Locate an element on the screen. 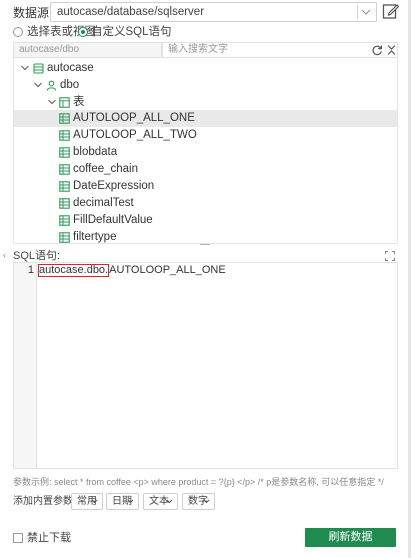 The width and height of the screenshot is (411, 558). collapse-all-icon is located at coordinates (391, 50).